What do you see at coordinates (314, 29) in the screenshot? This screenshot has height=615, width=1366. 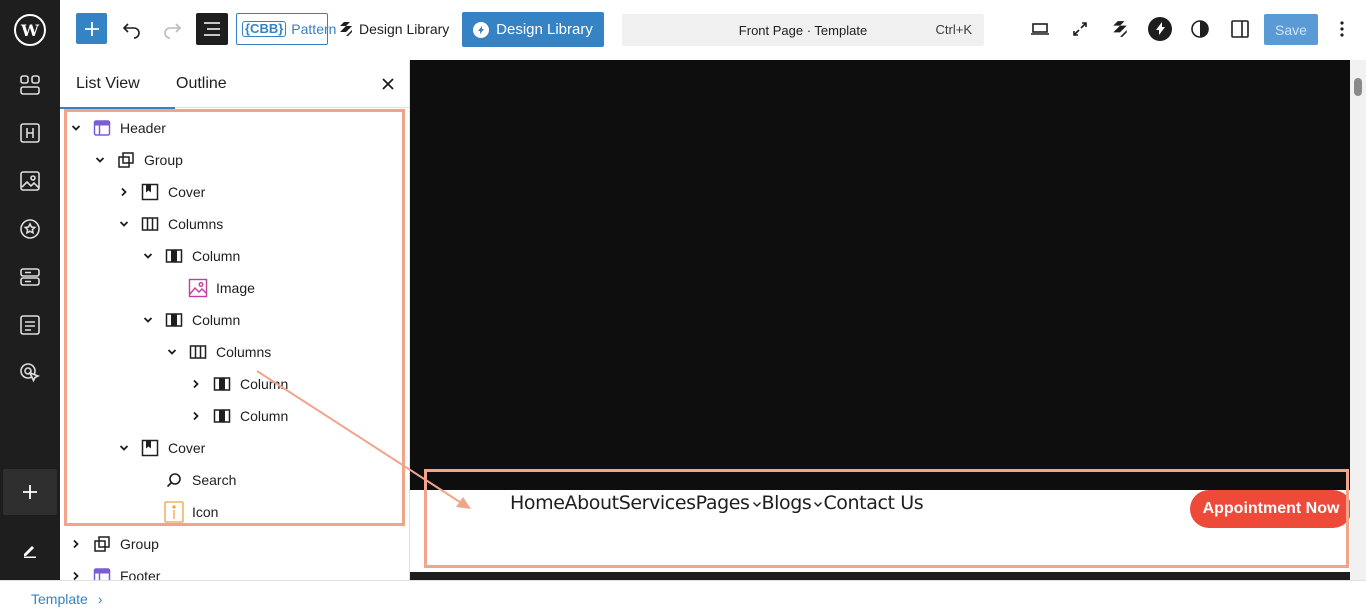 I see `pattern-label: Pattern` at bounding box center [314, 29].